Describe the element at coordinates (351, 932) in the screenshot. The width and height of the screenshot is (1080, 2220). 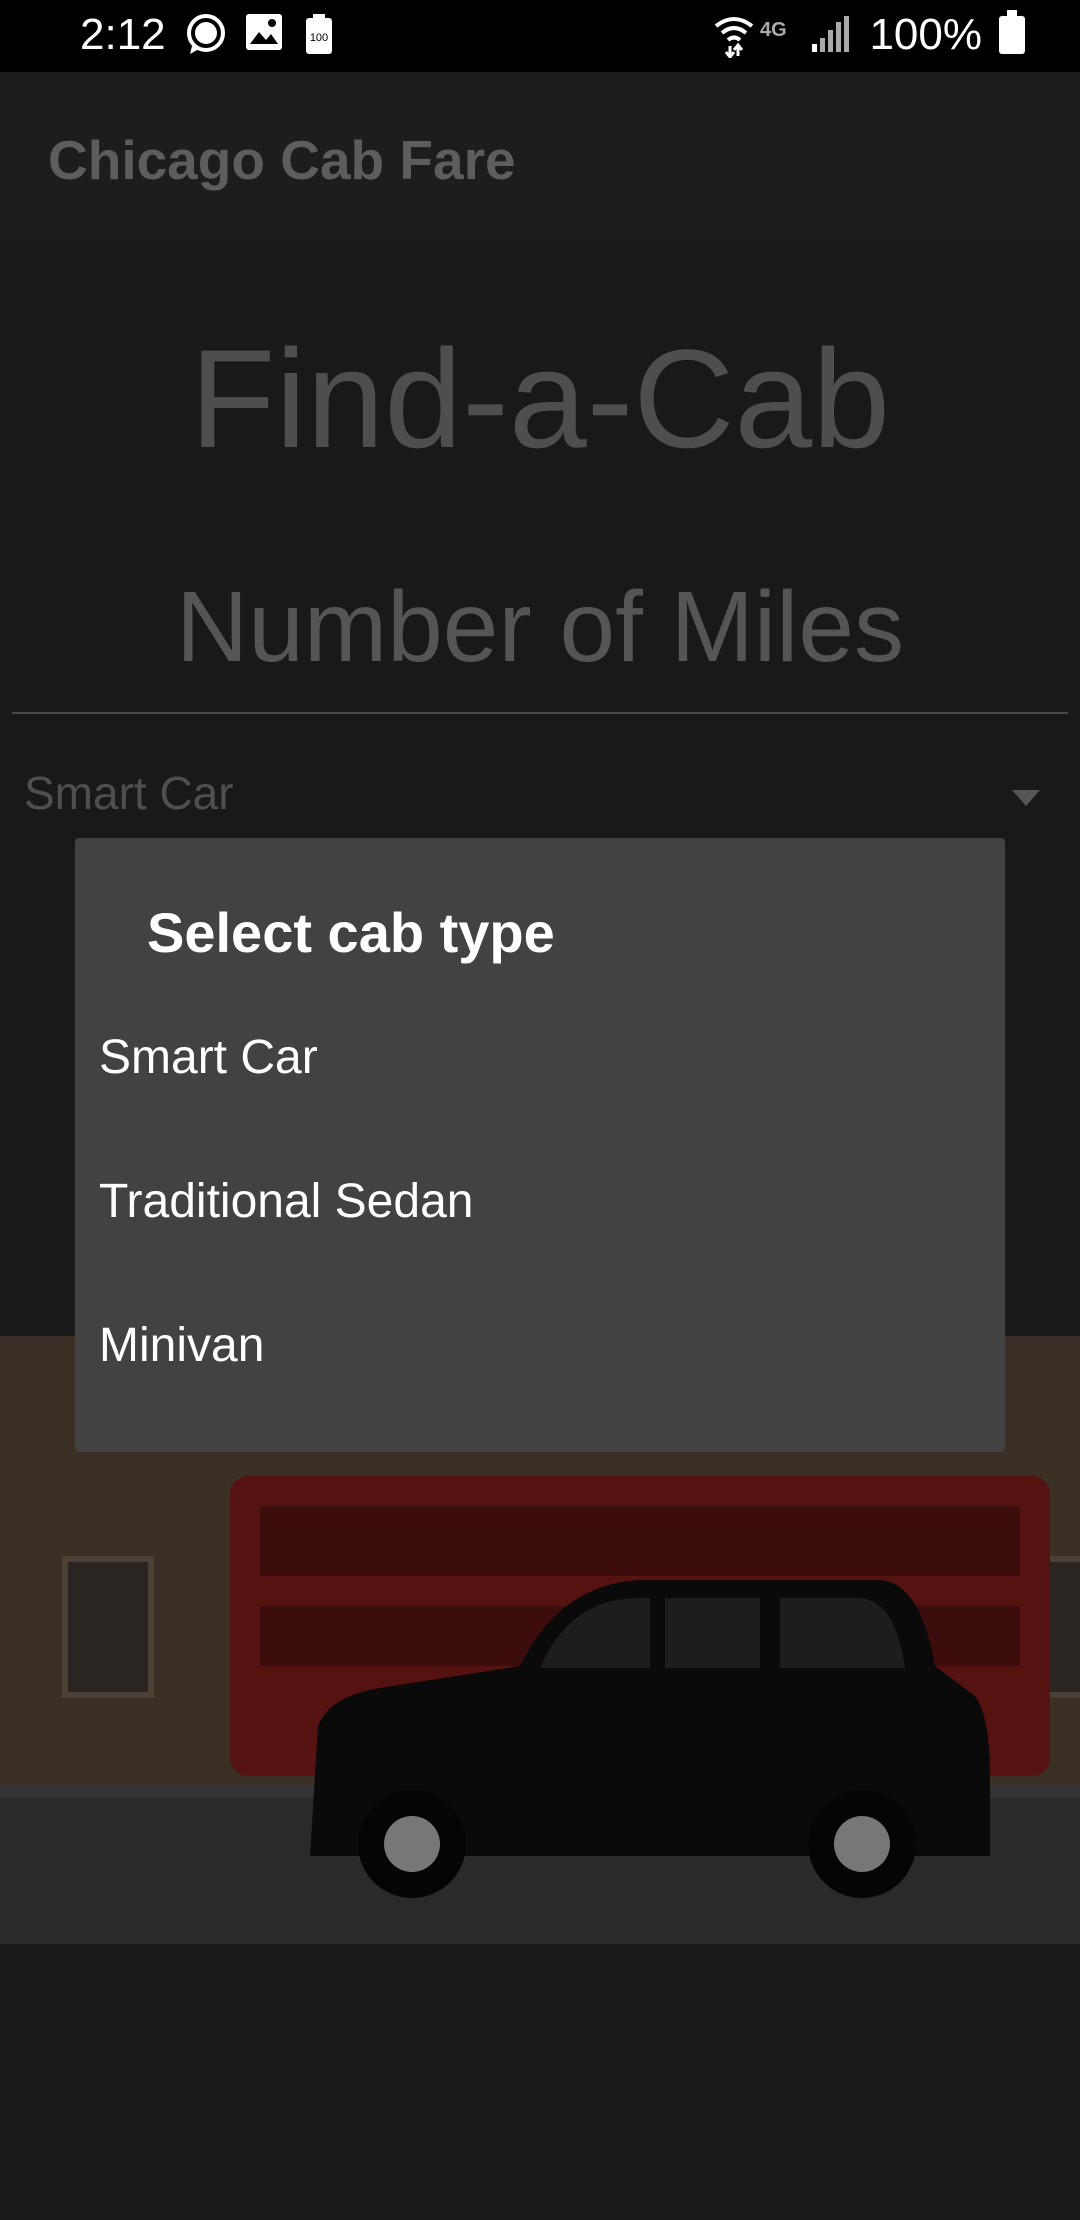
I see `dialog-title: Select cab type` at that location.